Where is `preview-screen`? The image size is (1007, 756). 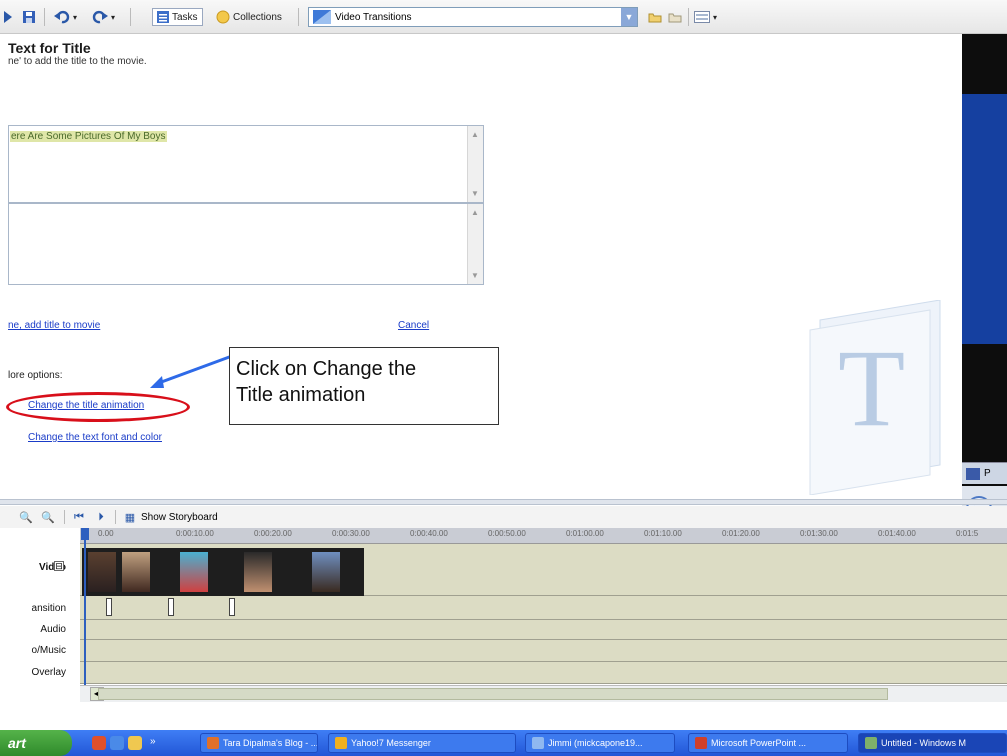 preview-screen is located at coordinates (984, 219).